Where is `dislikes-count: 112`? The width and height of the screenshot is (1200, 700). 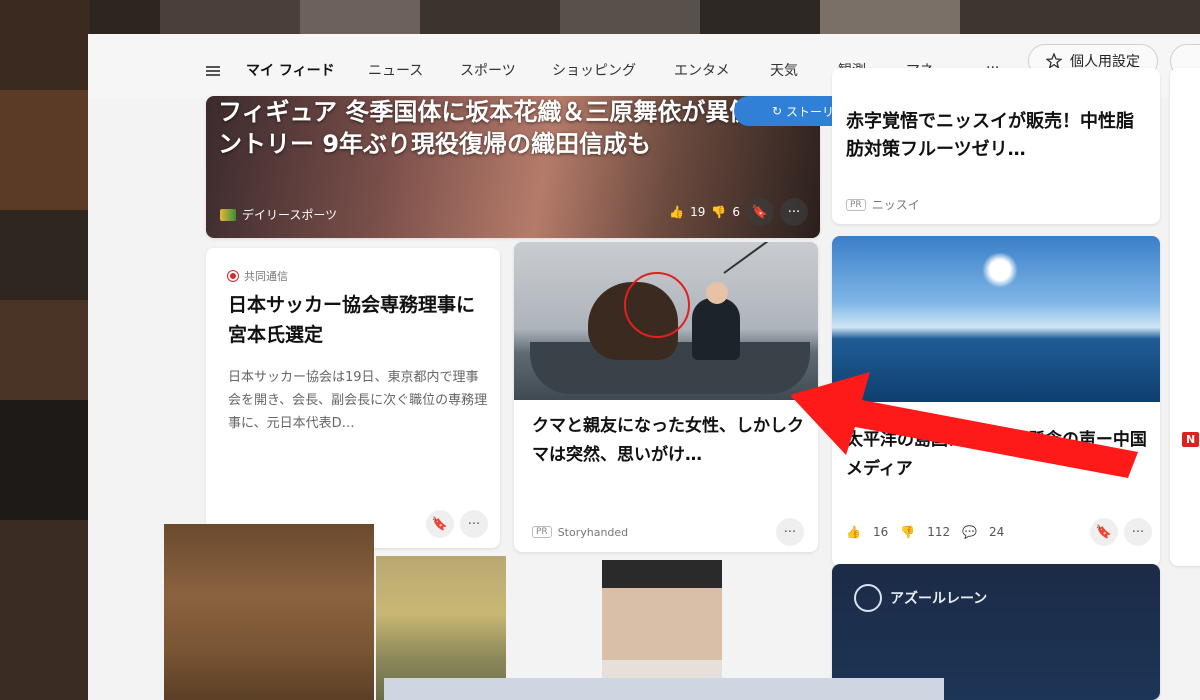
dislikes-count: 112 is located at coordinates (939, 532).